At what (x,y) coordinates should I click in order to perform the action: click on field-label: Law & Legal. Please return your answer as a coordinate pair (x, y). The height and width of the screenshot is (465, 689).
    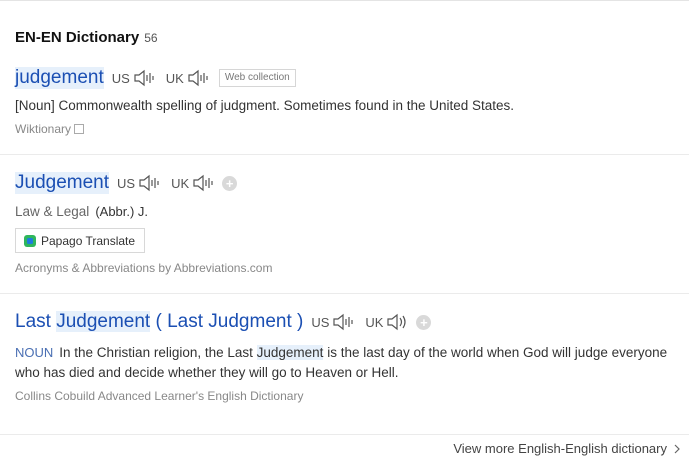
    Looking at the image, I should click on (52, 211).